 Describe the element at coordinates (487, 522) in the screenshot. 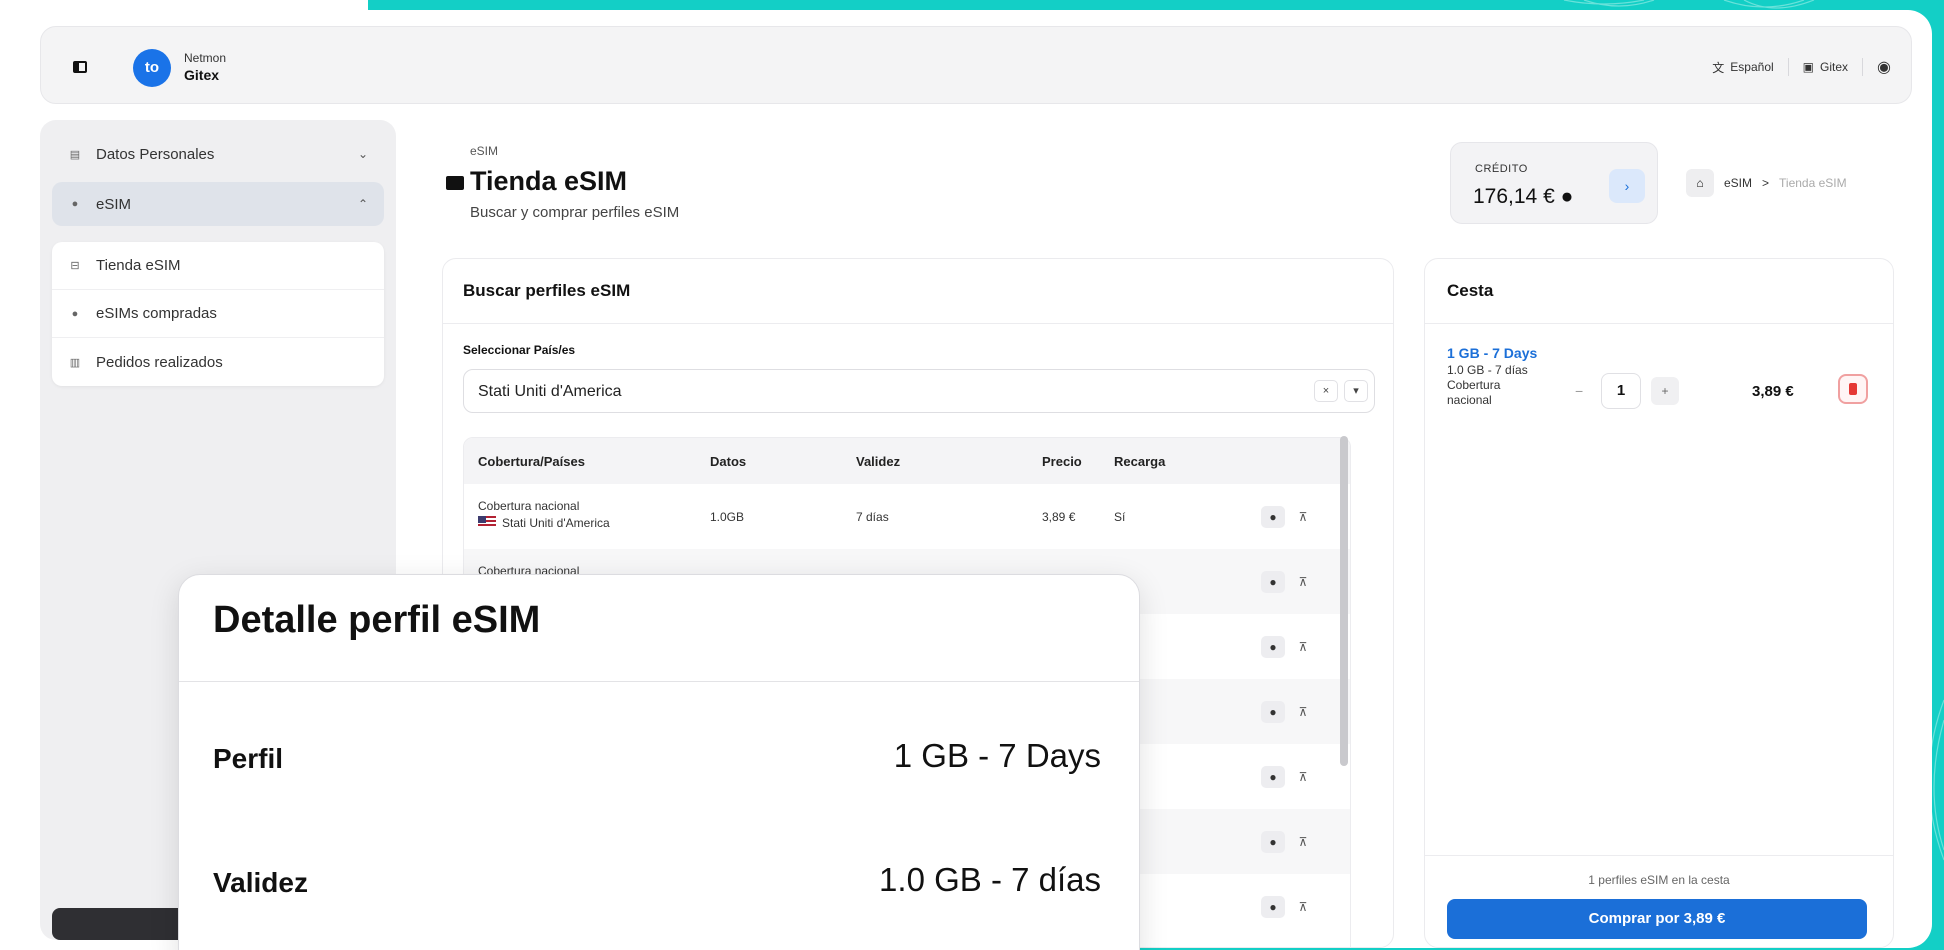

I see `us-flag-icon` at that location.